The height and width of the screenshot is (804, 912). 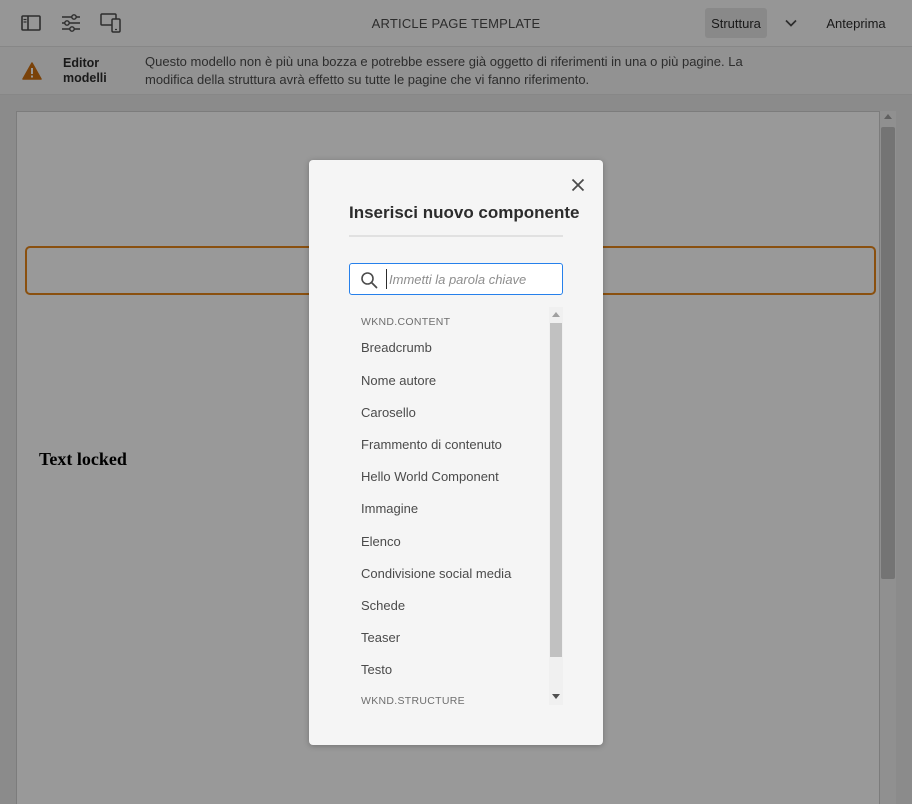 What do you see at coordinates (398, 380) in the screenshot?
I see `list-item: Nome autore` at bounding box center [398, 380].